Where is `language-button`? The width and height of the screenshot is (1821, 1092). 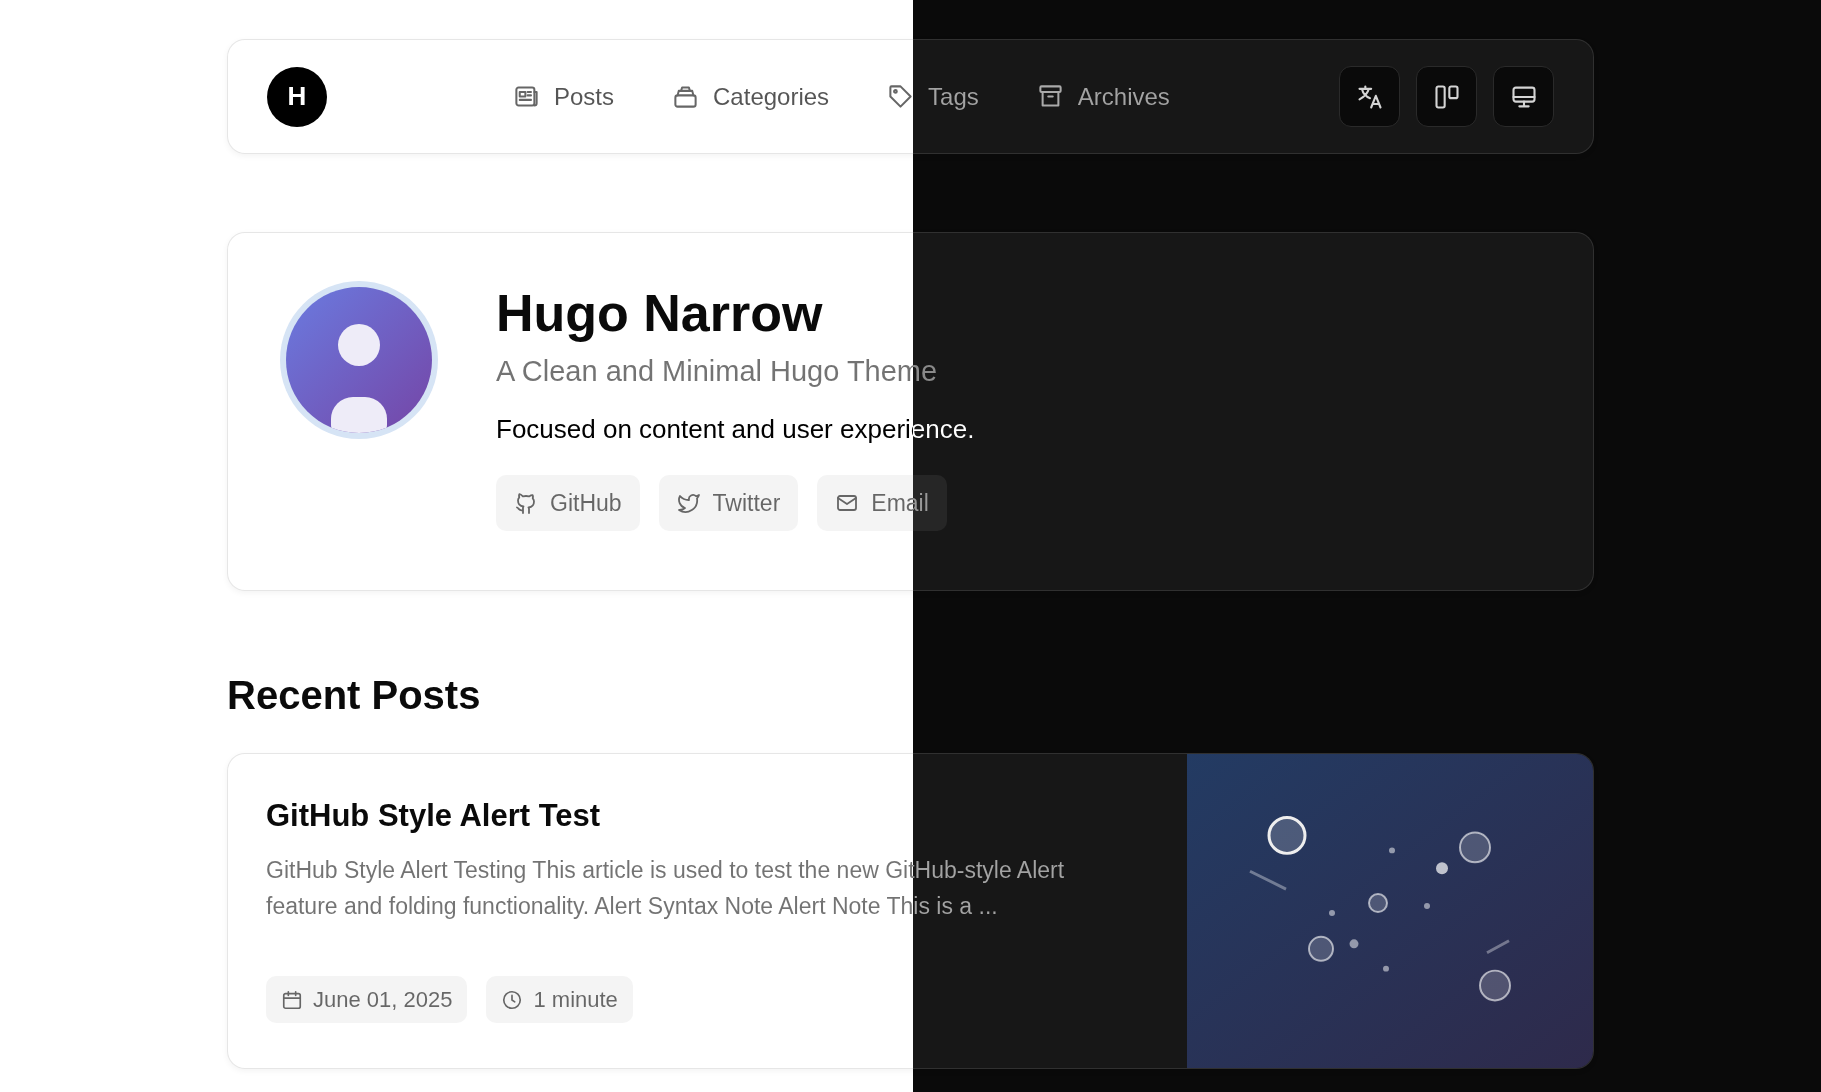 language-button is located at coordinates (1369, 96).